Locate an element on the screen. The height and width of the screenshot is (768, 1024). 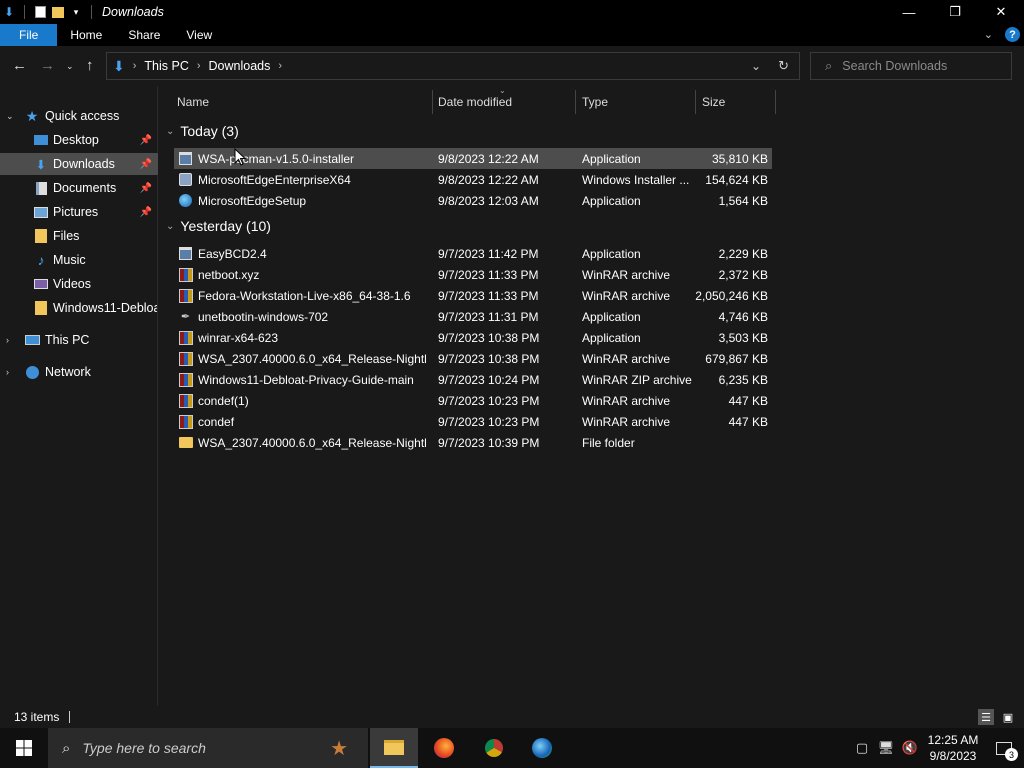
minimize-button: — is located at coordinates (909, 12).